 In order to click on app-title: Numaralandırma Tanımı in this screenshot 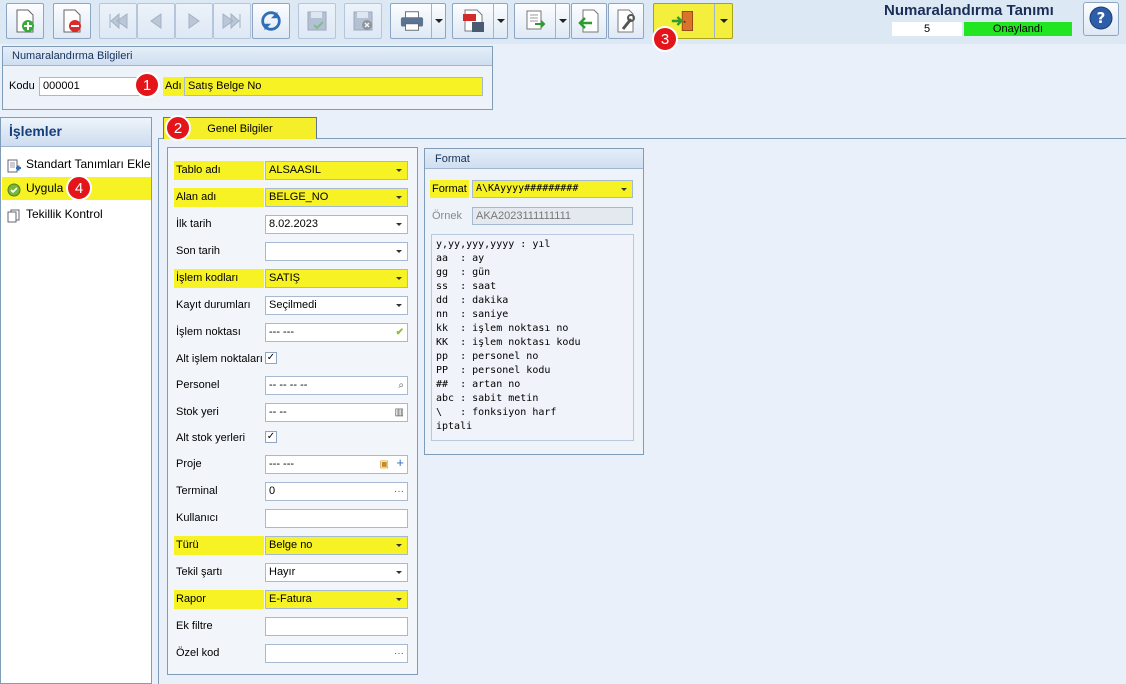, I will do `click(969, 10)`.